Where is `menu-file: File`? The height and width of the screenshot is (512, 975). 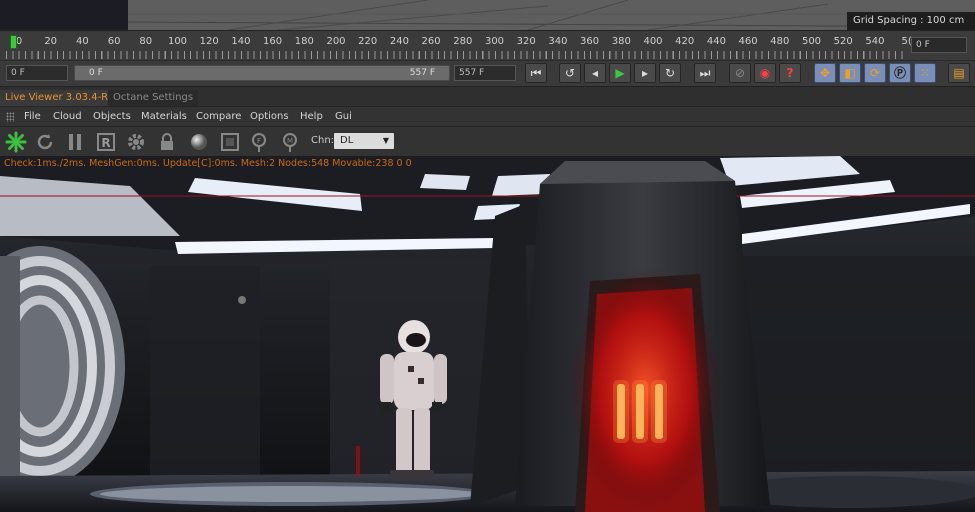
menu-file: File is located at coordinates (32, 117).